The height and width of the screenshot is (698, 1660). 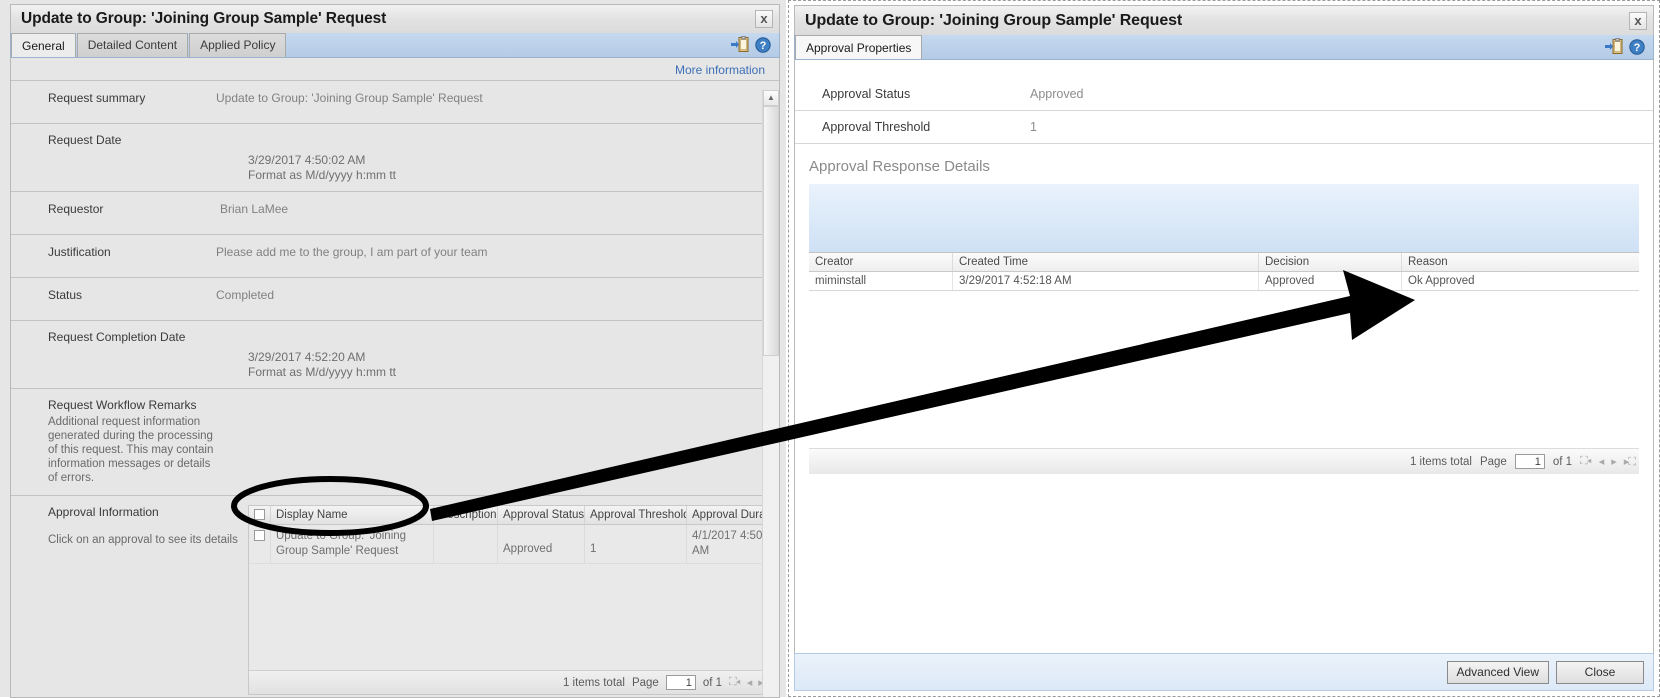 What do you see at coordinates (1224, 127) in the screenshot?
I see `field-approval-threshold: Approval Threshold 1` at bounding box center [1224, 127].